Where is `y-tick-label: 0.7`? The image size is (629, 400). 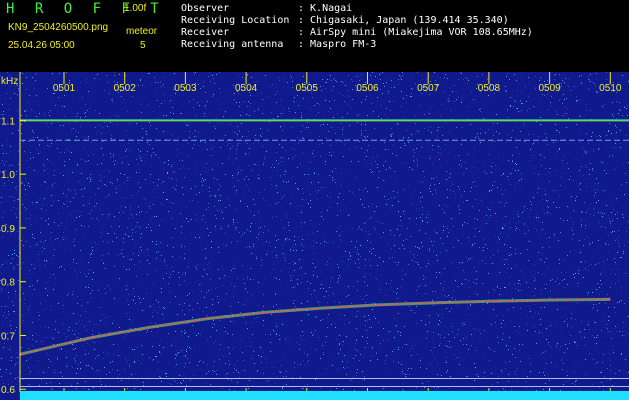 y-tick-label: 0.7 is located at coordinates (8, 336).